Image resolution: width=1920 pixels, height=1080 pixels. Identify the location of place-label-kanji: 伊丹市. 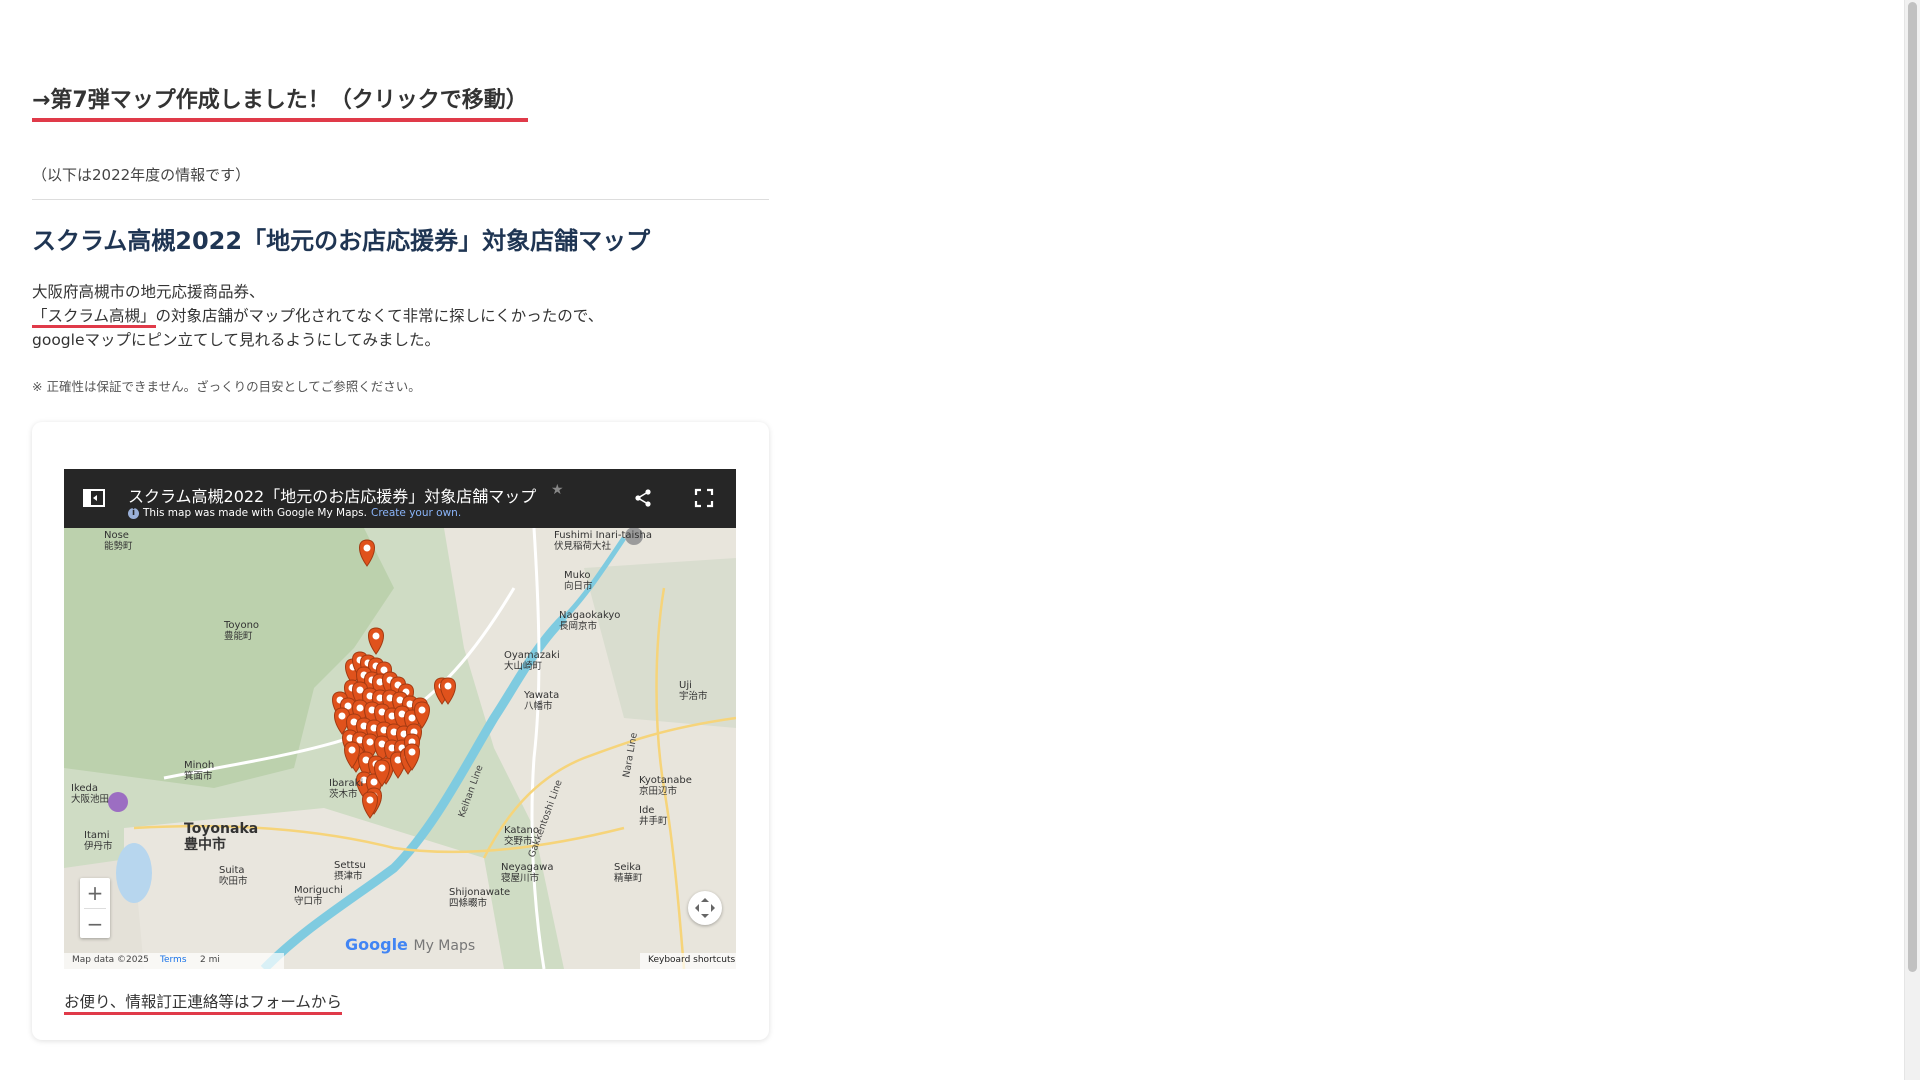
(98, 846).